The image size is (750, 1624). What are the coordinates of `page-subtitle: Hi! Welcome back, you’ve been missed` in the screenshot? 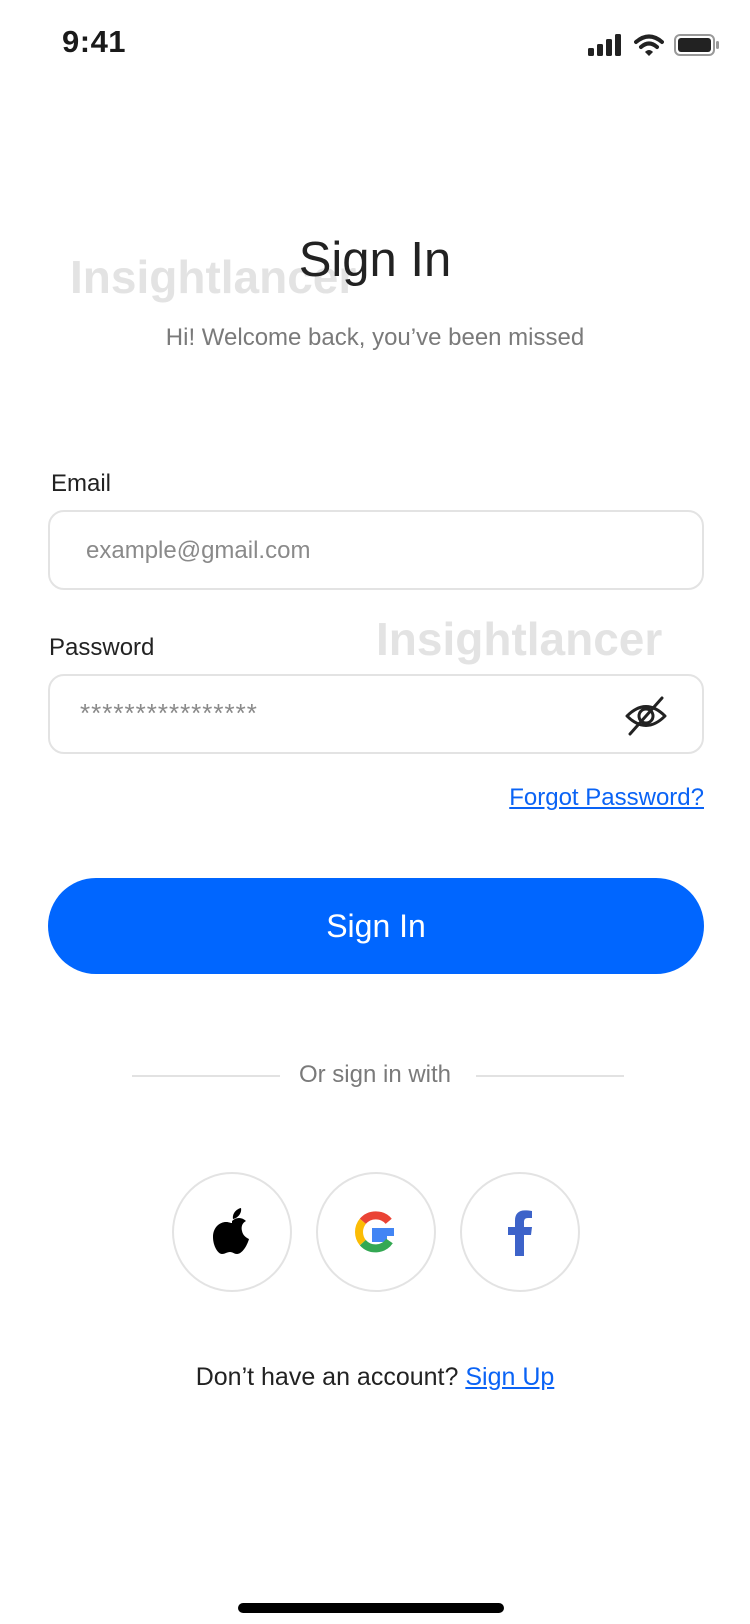 It's located at (375, 337).